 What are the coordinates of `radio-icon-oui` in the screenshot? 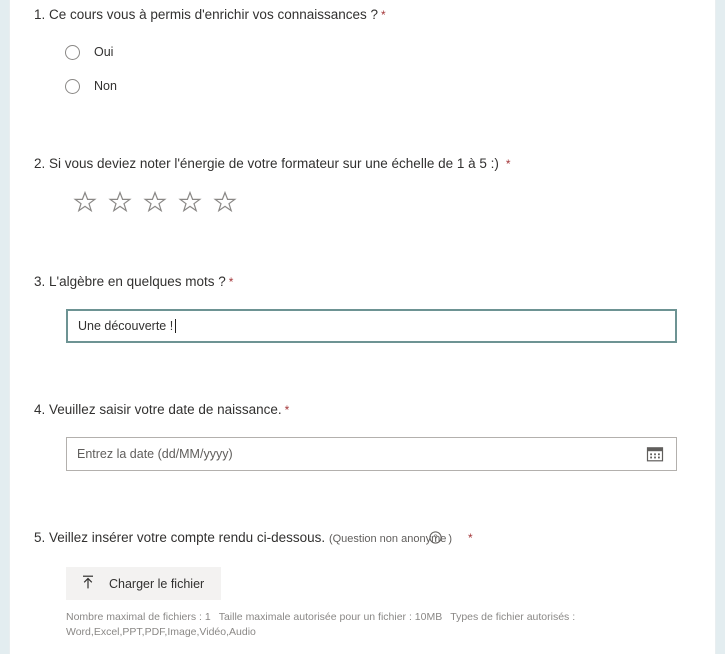 It's located at (72, 52).